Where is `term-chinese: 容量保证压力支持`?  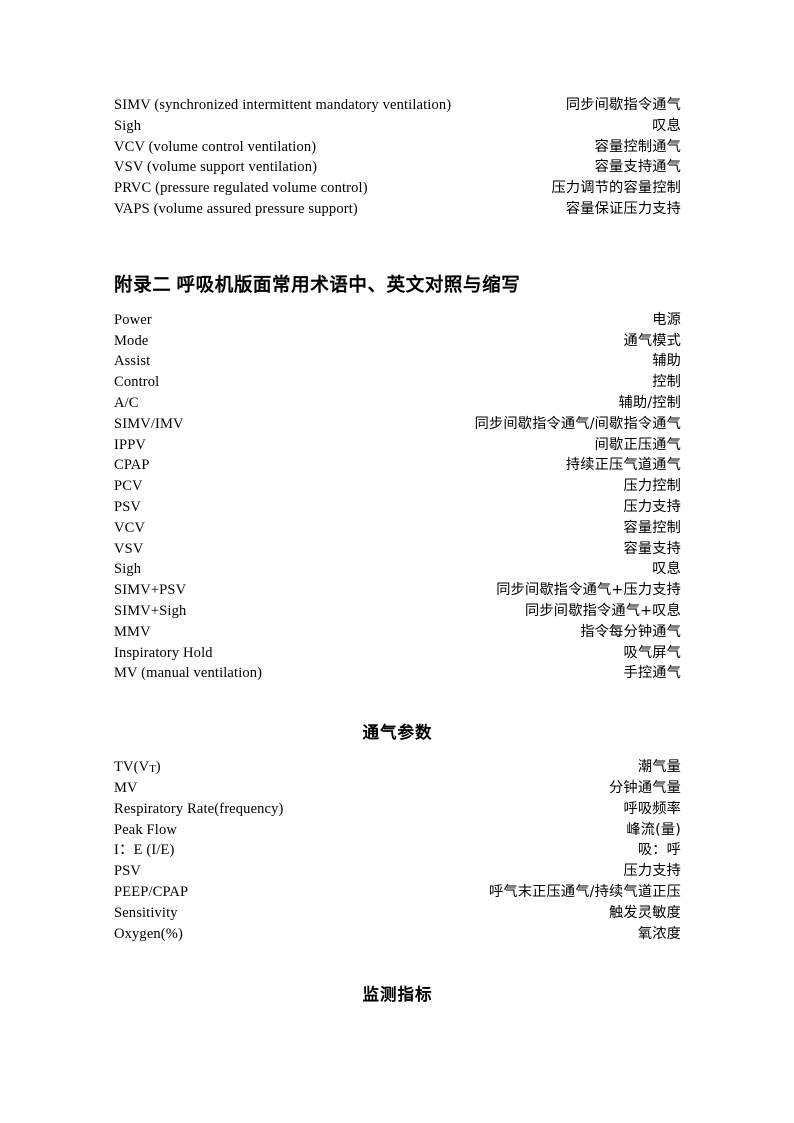 term-chinese: 容量保证压力支持 is located at coordinates (623, 208).